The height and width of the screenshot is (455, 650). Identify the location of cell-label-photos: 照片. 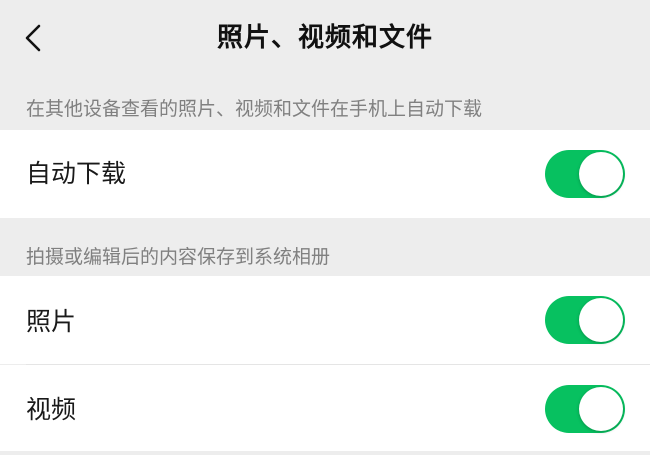
(51, 321).